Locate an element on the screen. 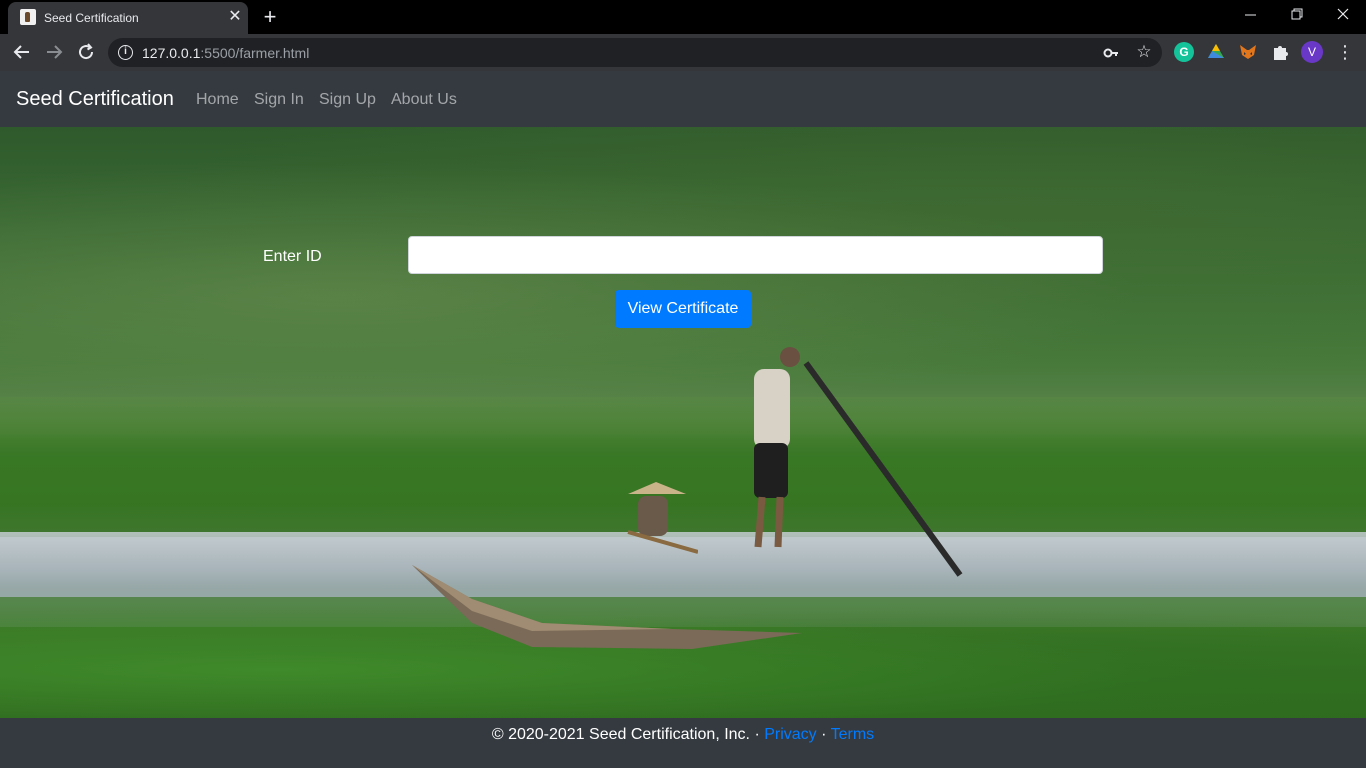 This screenshot has height=768, width=1366. enter-id-label: Enter ID is located at coordinates (292, 256).